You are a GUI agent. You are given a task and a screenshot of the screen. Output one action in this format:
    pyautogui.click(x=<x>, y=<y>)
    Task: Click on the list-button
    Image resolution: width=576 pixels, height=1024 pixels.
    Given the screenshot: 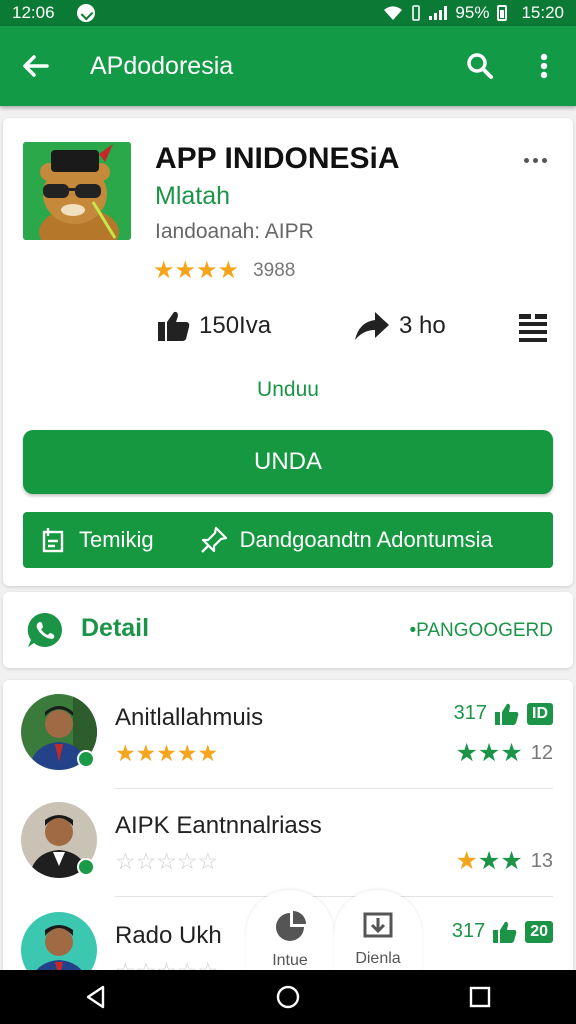 What is the action you would take?
    pyautogui.click(x=533, y=328)
    